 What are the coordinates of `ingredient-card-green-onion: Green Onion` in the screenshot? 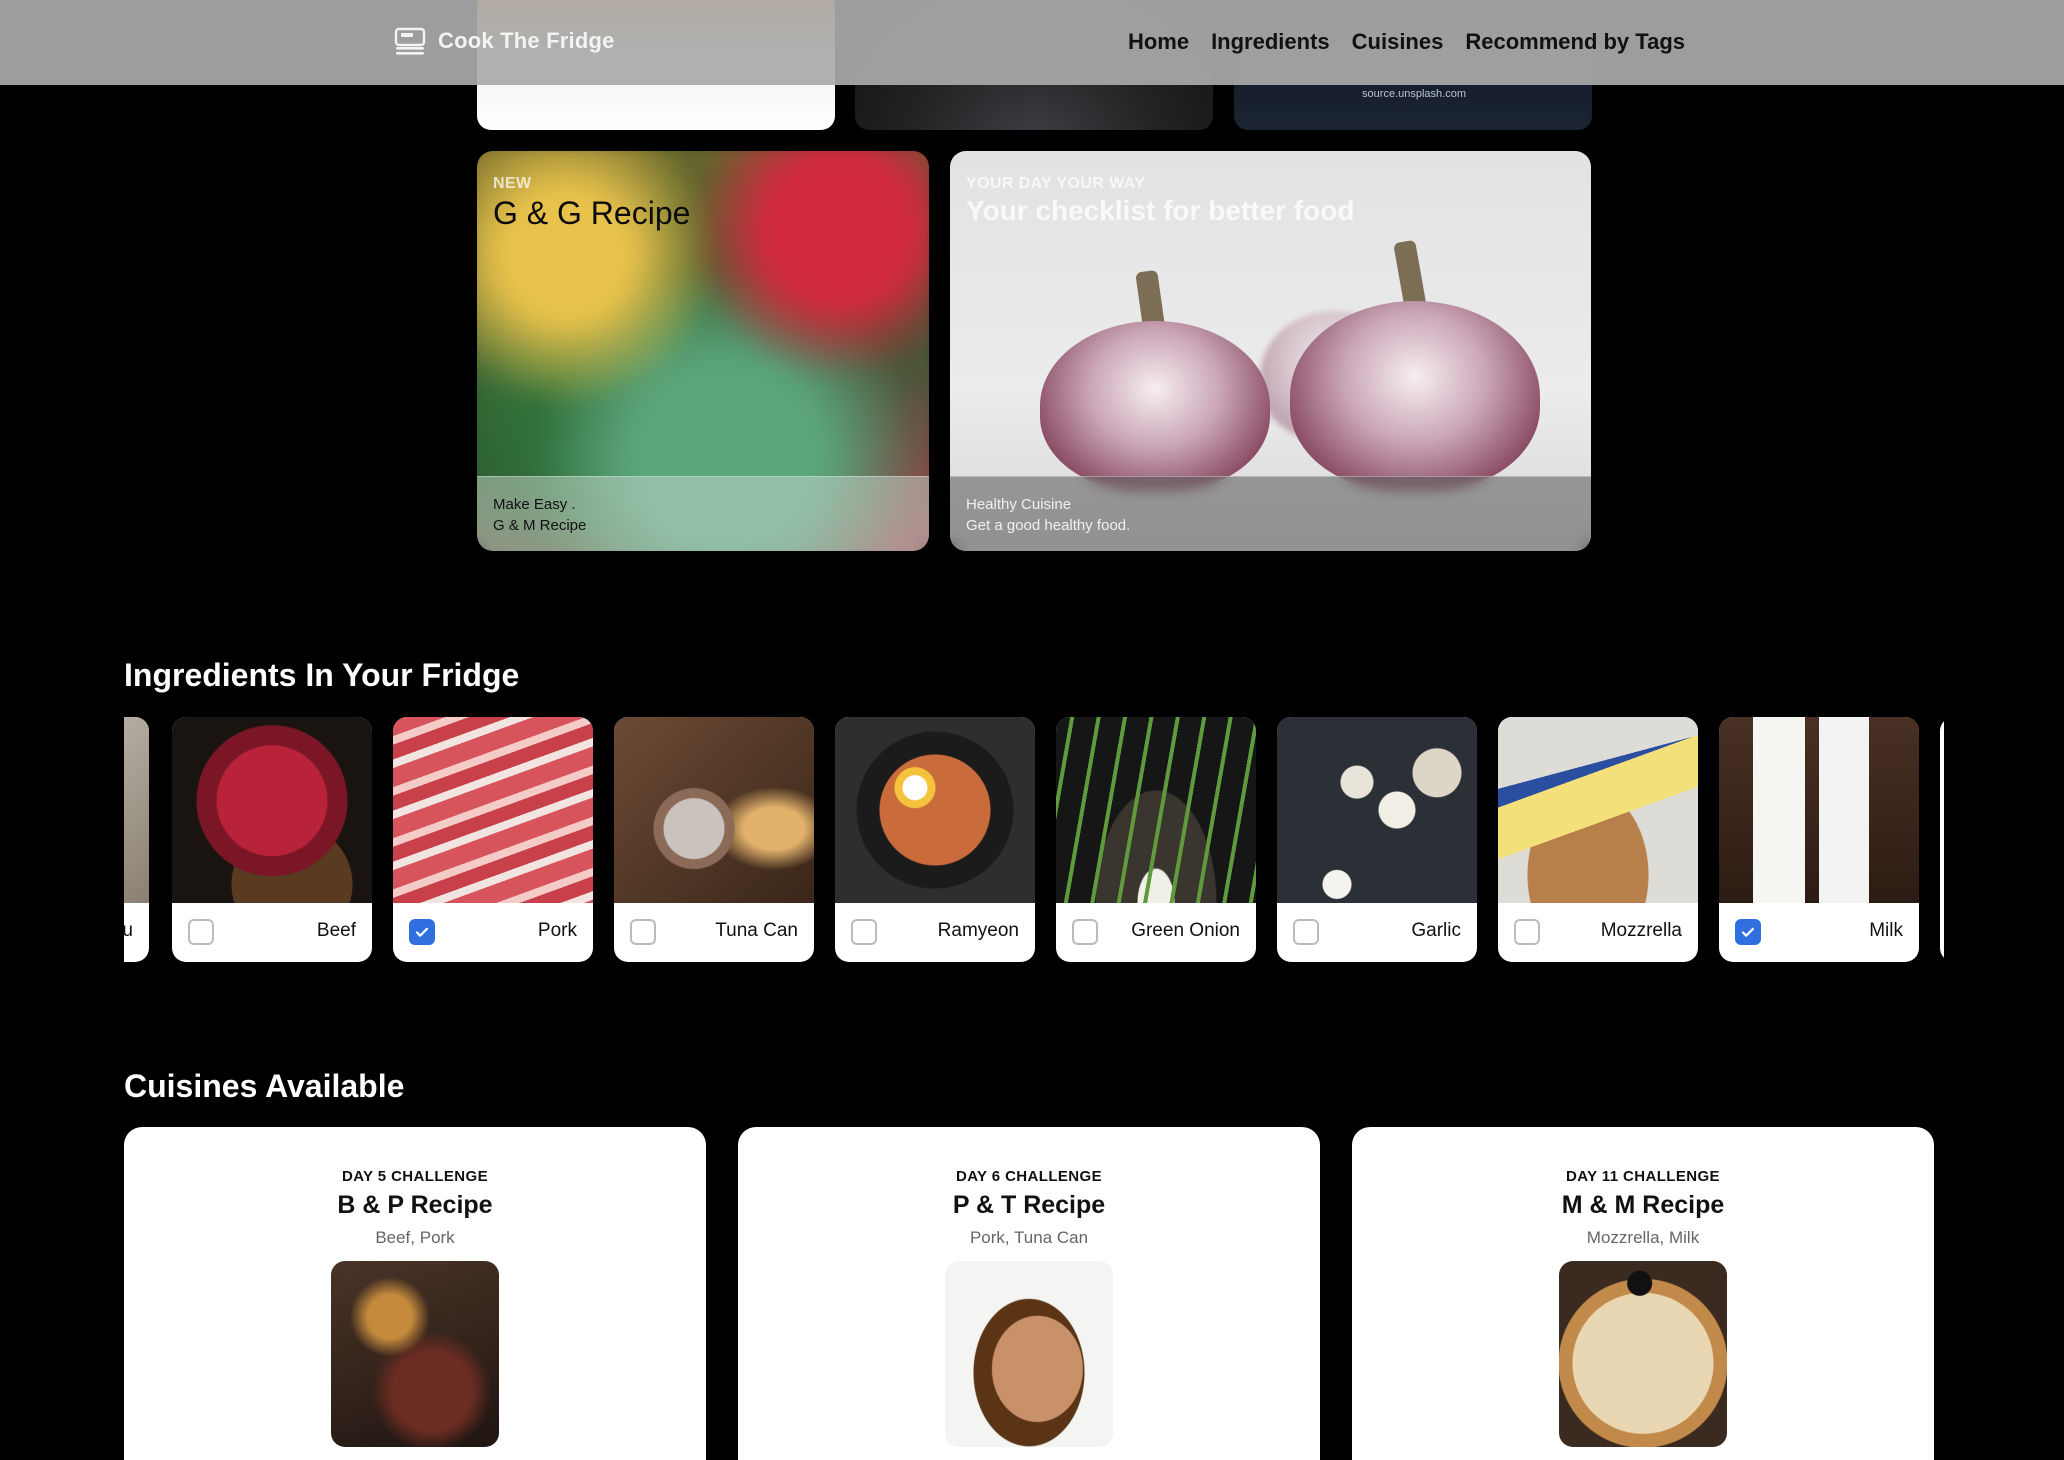 It's located at (1156, 839).